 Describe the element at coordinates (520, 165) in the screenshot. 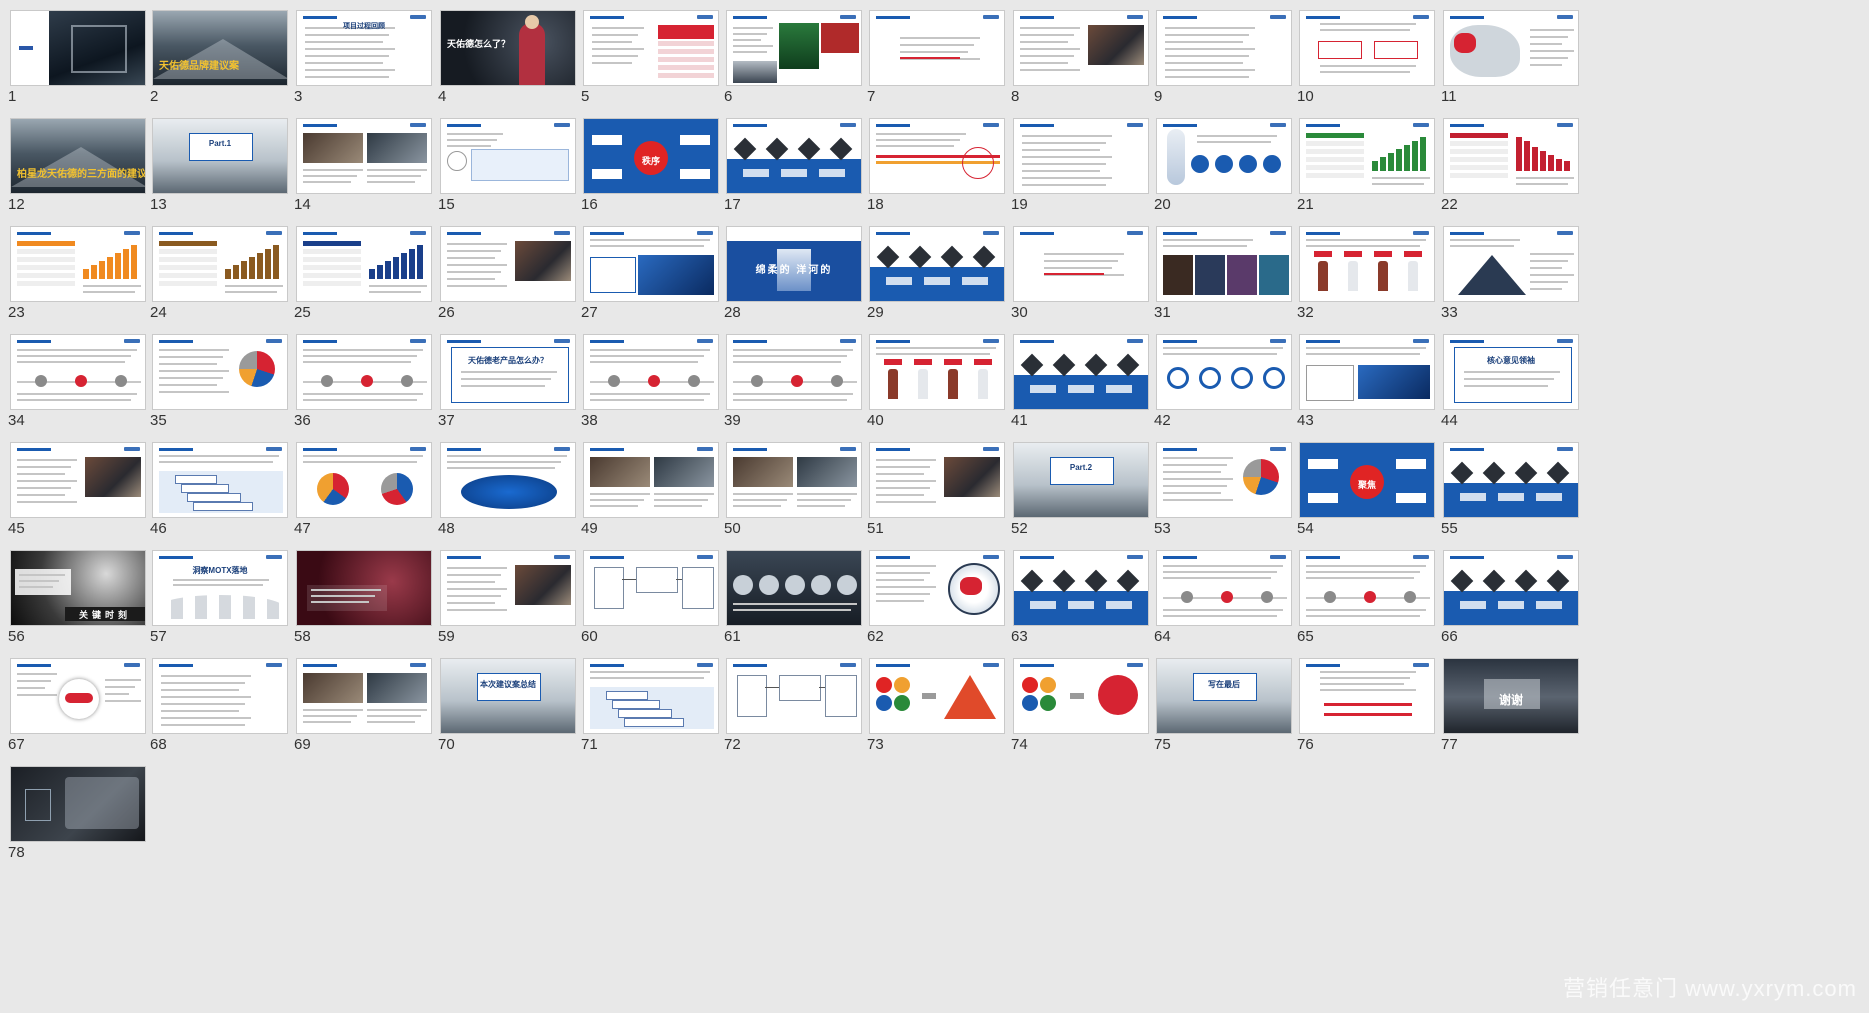

I see `diagram-box` at that location.